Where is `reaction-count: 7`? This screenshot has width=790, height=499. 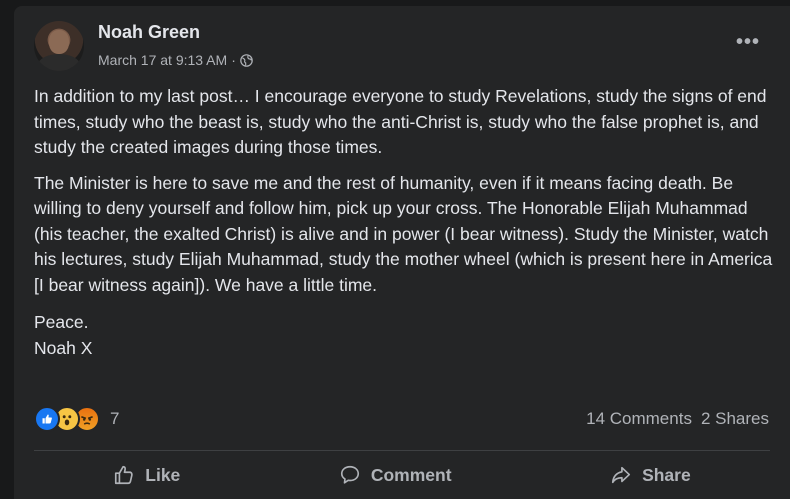 reaction-count: 7 is located at coordinates (115, 418).